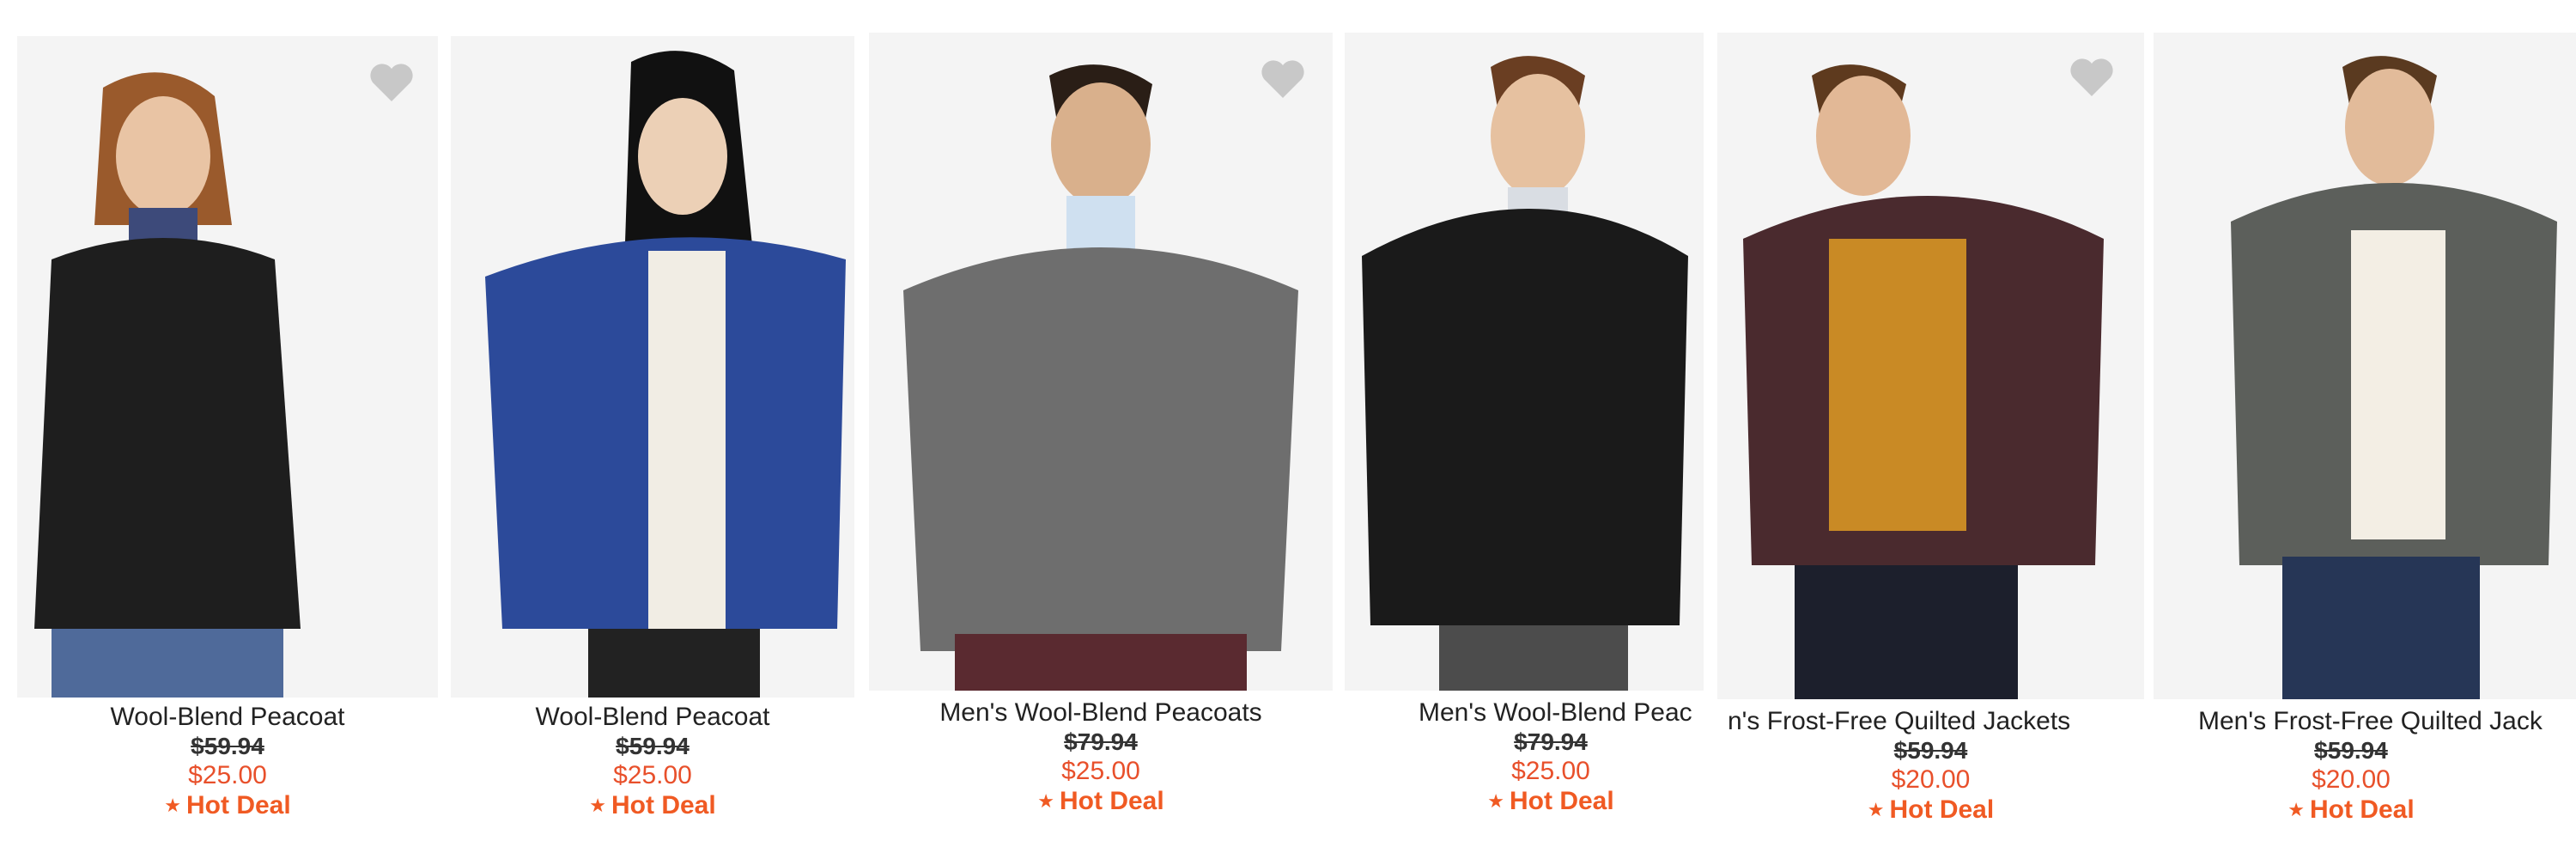 Image resolution: width=2576 pixels, height=859 pixels. I want to click on product-name: Men's Wool-Blend Peacoats, so click(1101, 713).